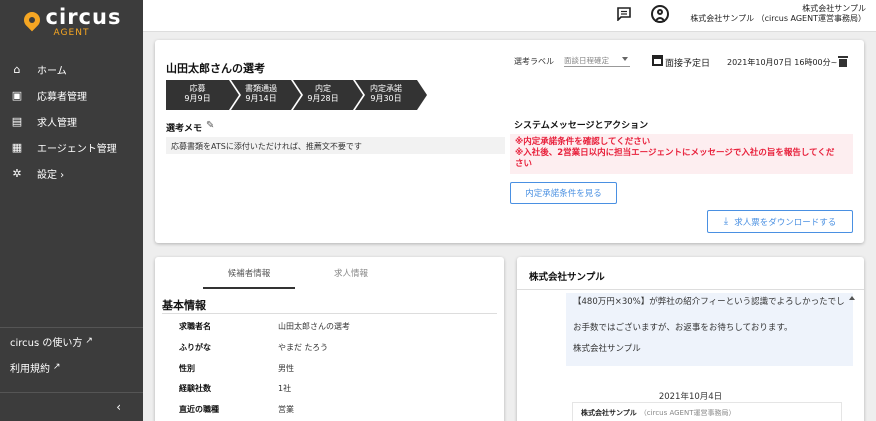  I want to click on calendar-icon, so click(657, 60).